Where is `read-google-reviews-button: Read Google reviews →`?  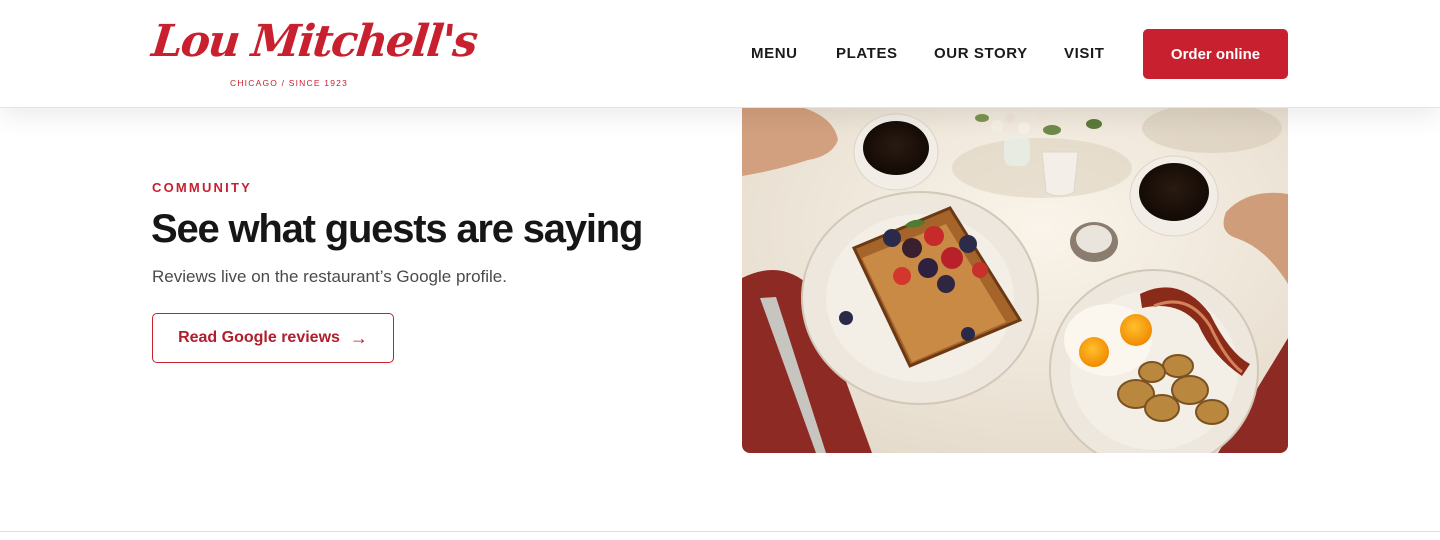
read-google-reviews-button: Read Google reviews → is located at coordinates (273, 338).